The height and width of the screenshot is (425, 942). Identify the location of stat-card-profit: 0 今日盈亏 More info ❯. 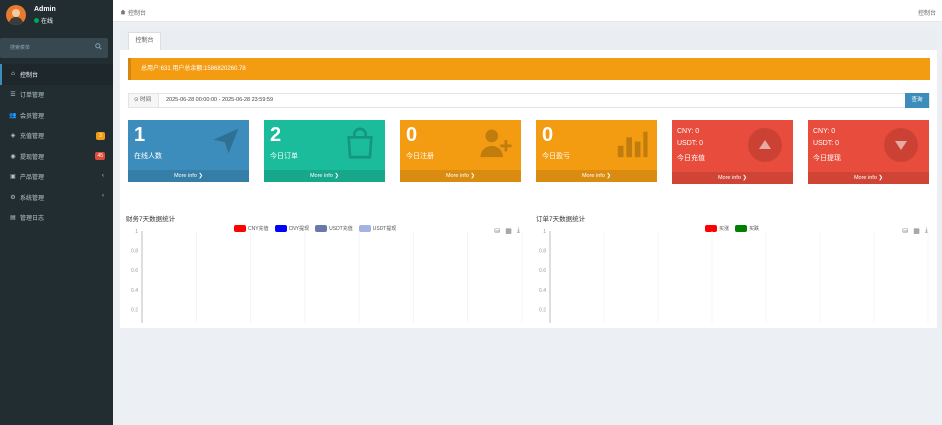
(596, 151).